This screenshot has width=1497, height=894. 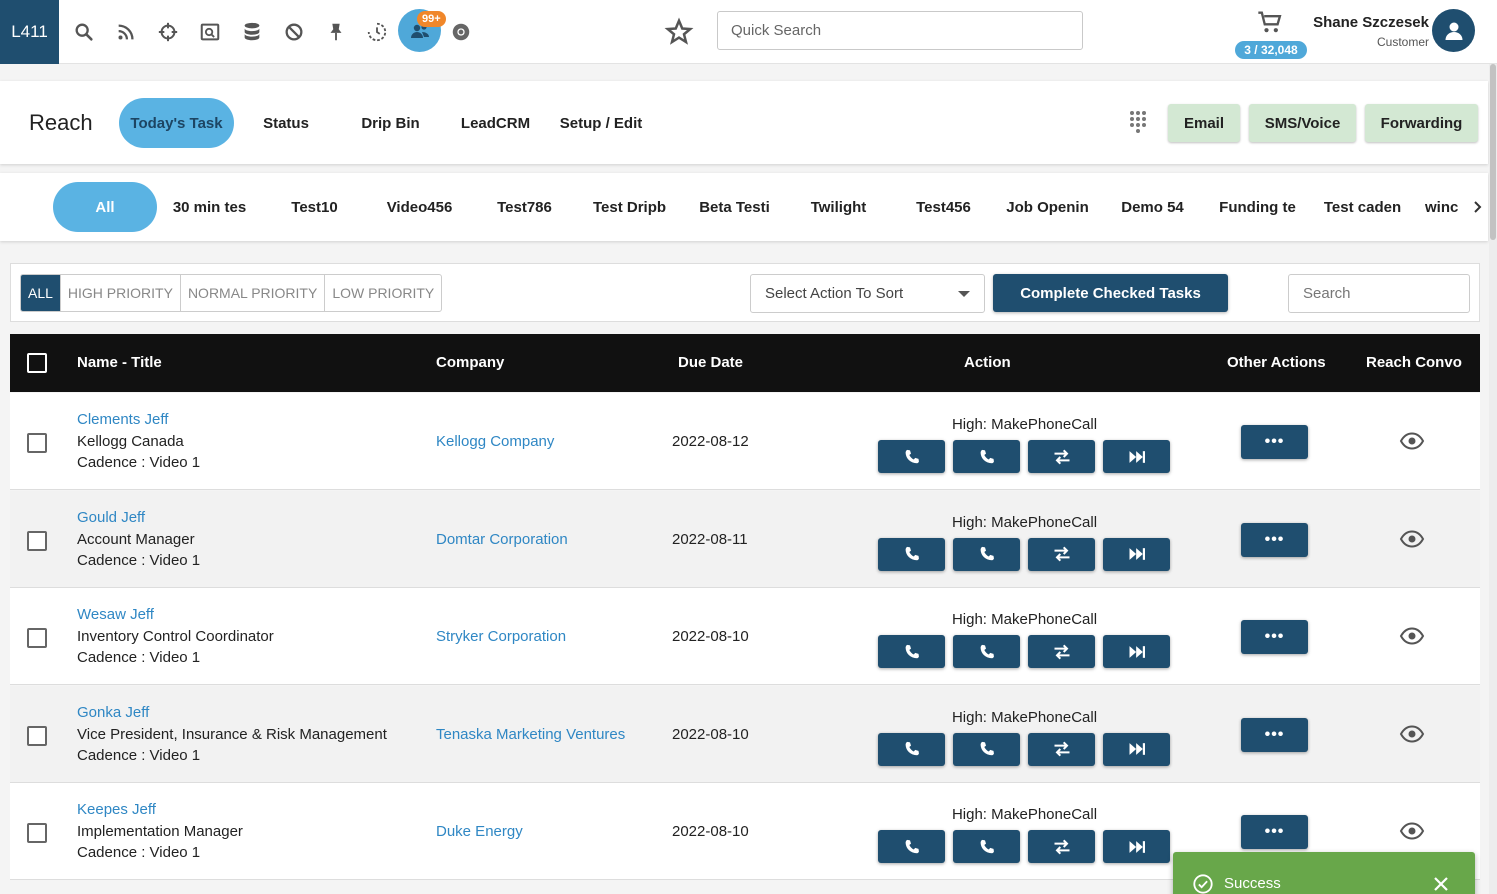 I want to click on database-icon, so click(x=252, y=32).